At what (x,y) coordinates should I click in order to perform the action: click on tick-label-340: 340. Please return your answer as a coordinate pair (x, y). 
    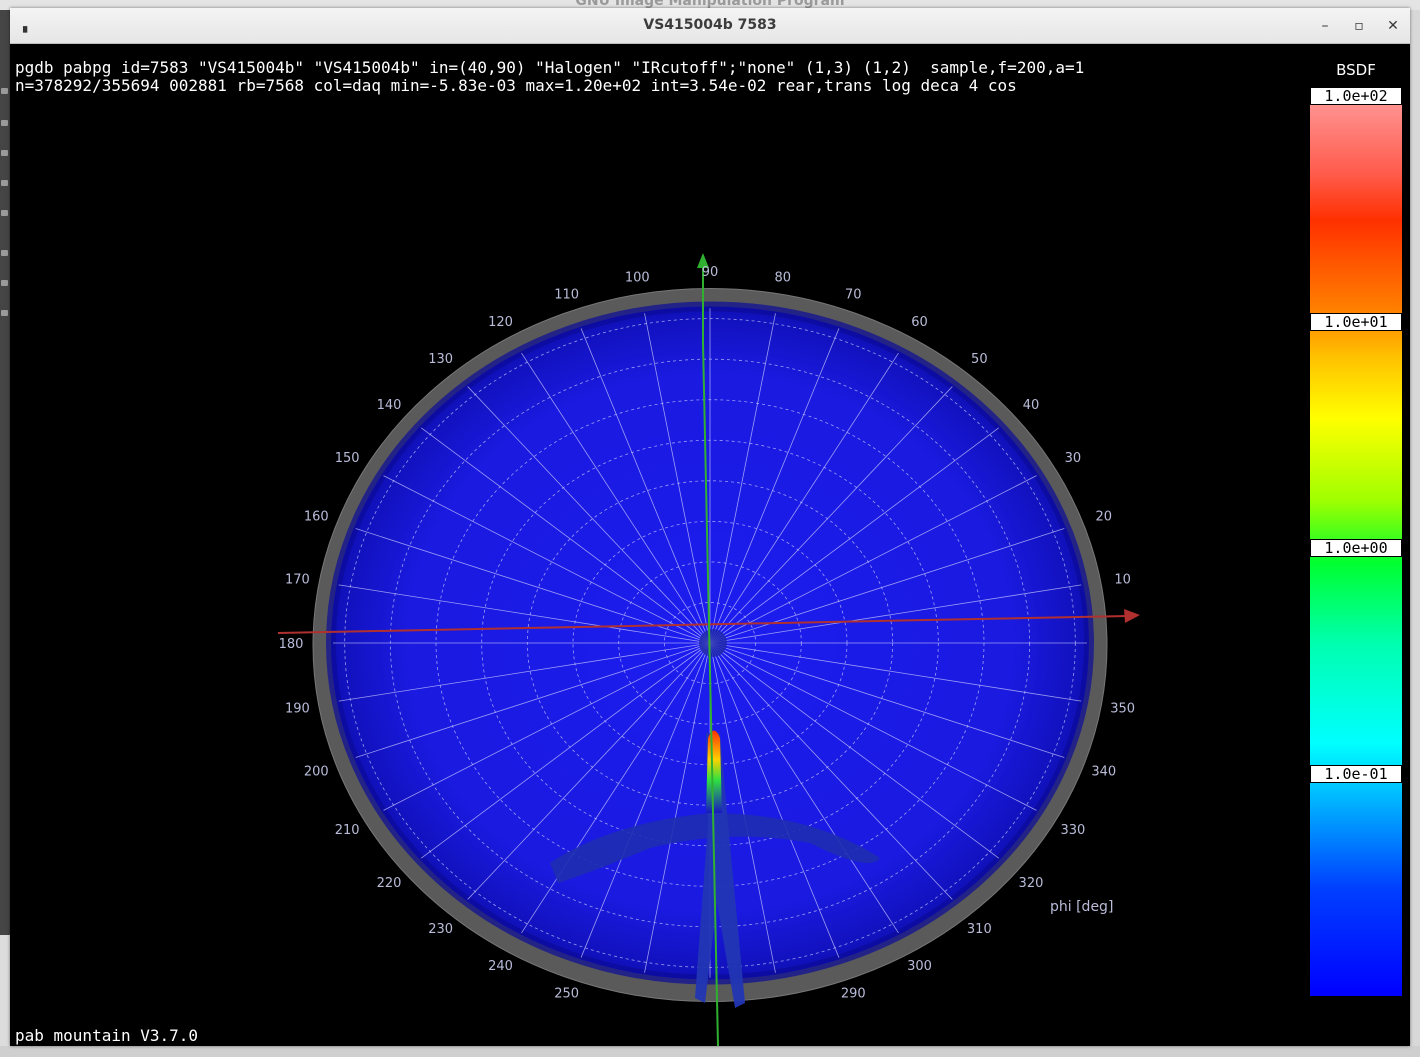
    Looking at the image, I should click on (1103, 771).